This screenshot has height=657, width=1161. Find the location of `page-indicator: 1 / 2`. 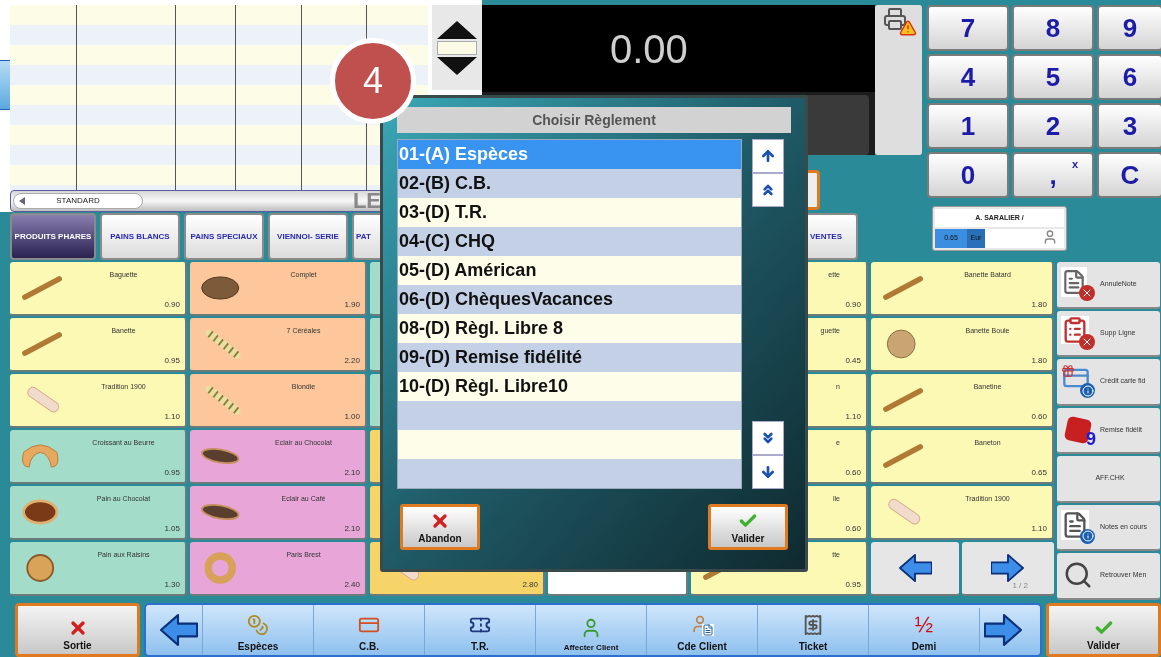

page-indicator: 1 / 2 is located at coordinates (1020, 586).